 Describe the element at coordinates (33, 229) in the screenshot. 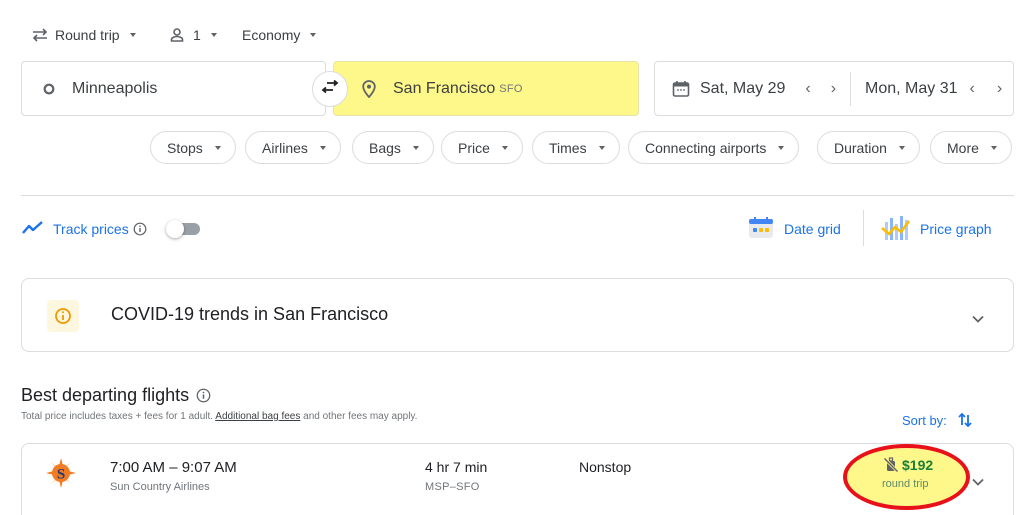

I see `trend-line-icon` at that location.